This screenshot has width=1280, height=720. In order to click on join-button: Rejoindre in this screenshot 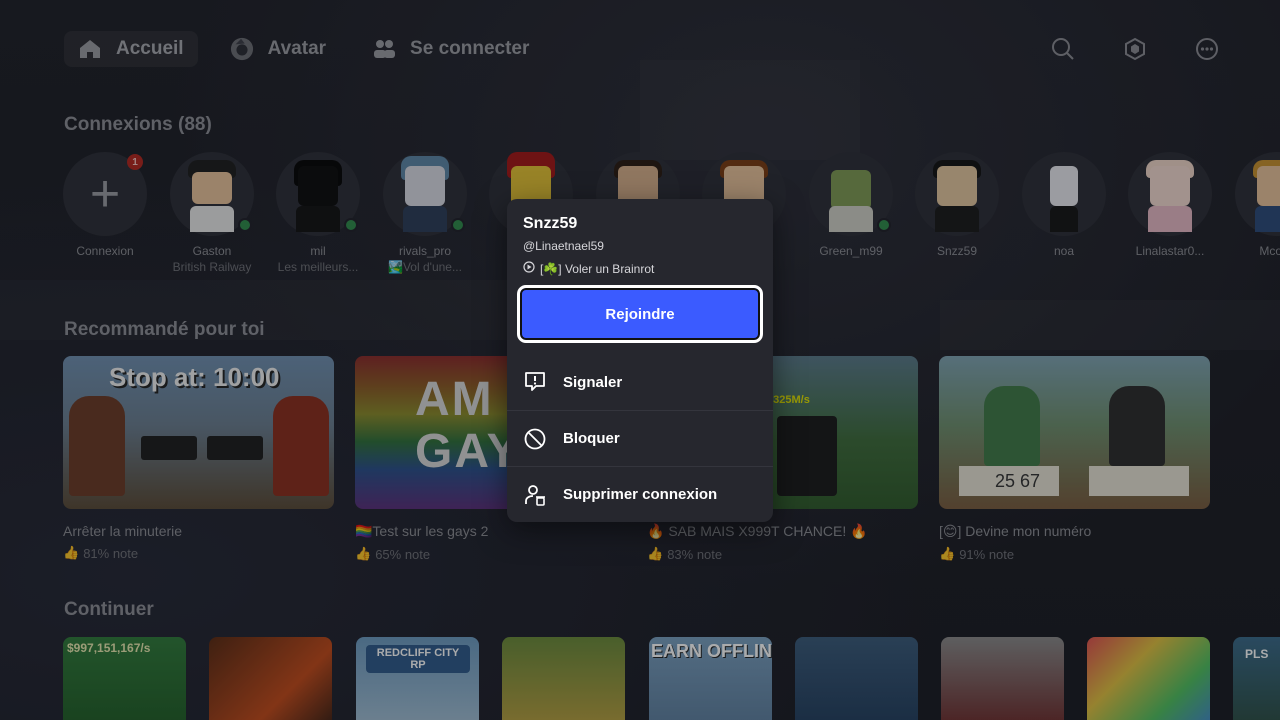, I will do `click(640, 314)`.